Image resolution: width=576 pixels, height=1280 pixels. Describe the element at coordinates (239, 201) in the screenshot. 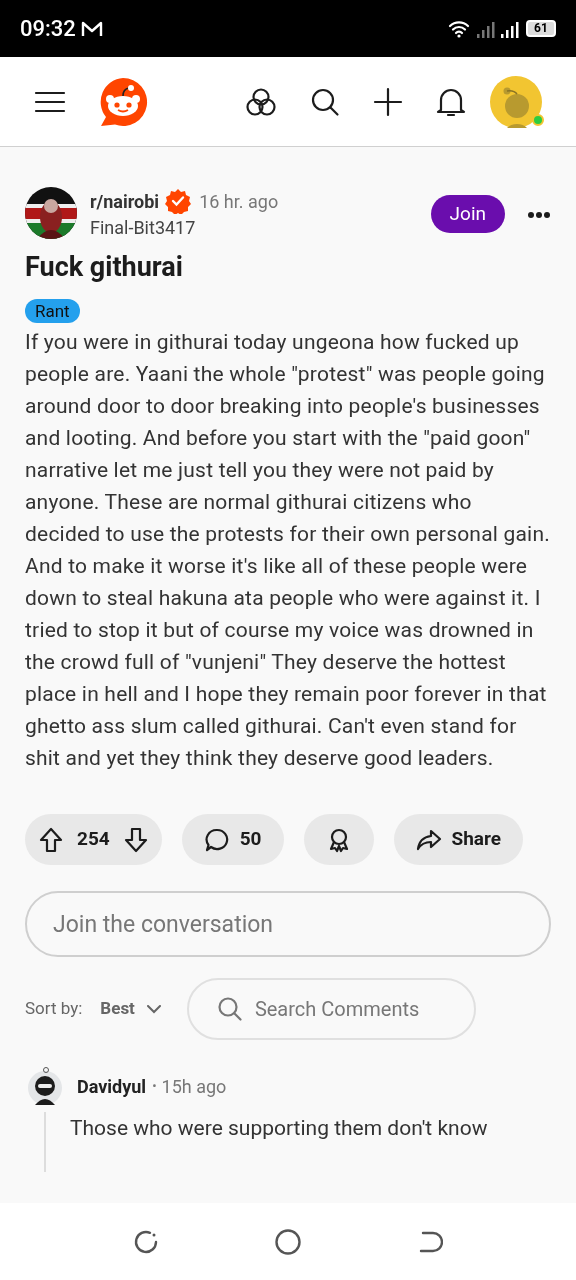

I see `post-time: 16 hr. ago` at that location.